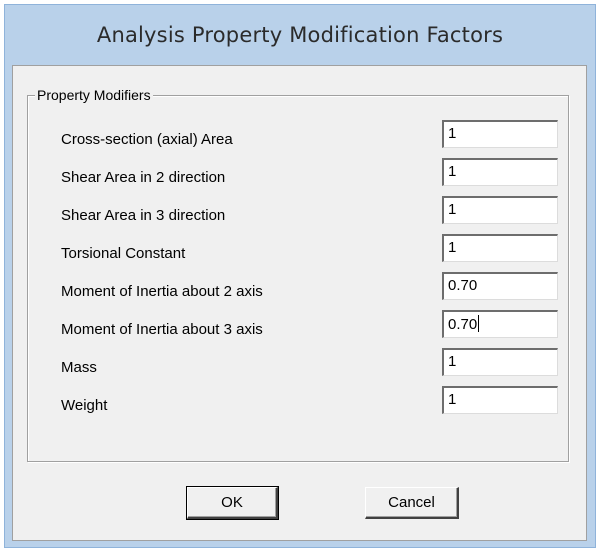 The image size is (602, 554). I want to click on row-shear-area-3: Shear Area in 3 direction 1, so click(298, 211).